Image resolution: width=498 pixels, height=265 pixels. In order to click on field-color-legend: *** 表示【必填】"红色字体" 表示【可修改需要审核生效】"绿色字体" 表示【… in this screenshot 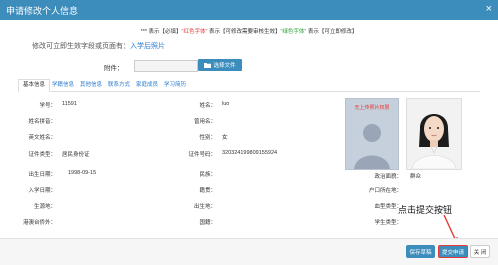, I will do `click(249, 31)`.